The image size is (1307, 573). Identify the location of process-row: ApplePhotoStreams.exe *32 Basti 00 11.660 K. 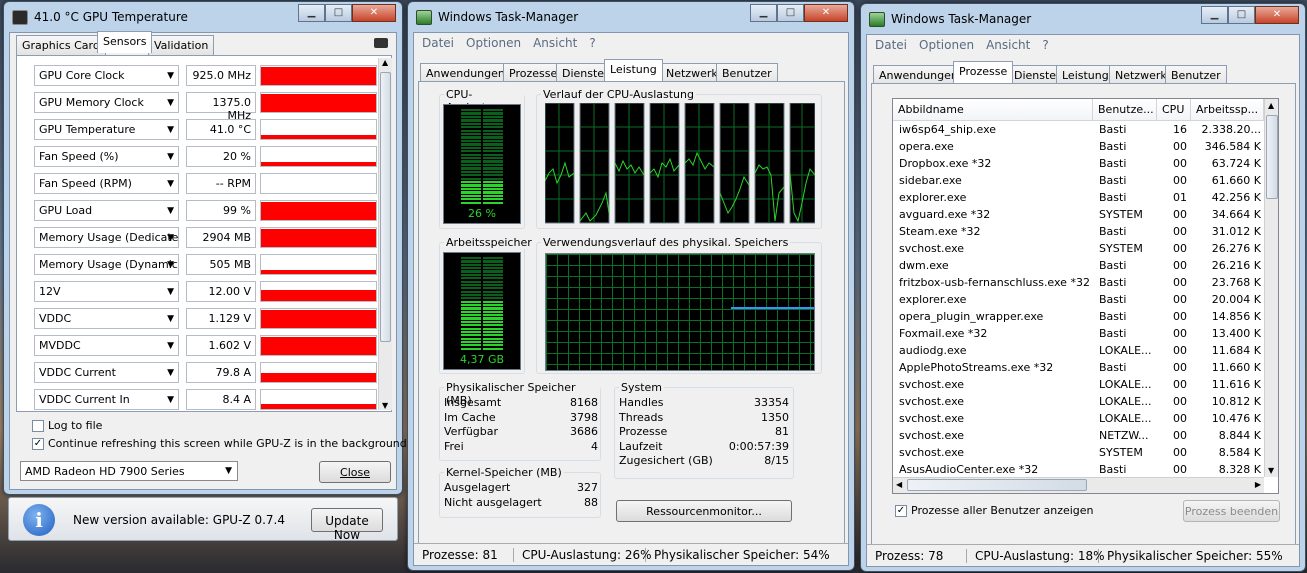
(1077, 367).